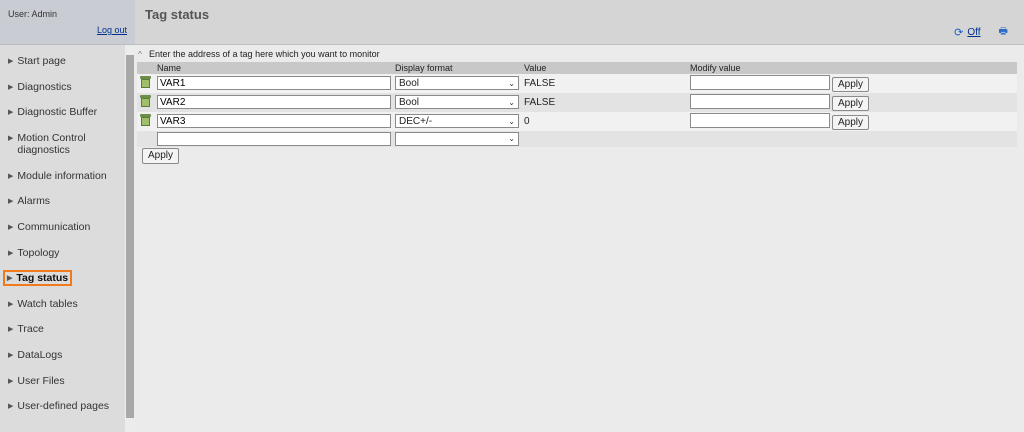 This screenshot has height=432, width=1024. Describe the element at coordinates (274, 68) in the screenshot. I see `column-header-name: Name` at that location.